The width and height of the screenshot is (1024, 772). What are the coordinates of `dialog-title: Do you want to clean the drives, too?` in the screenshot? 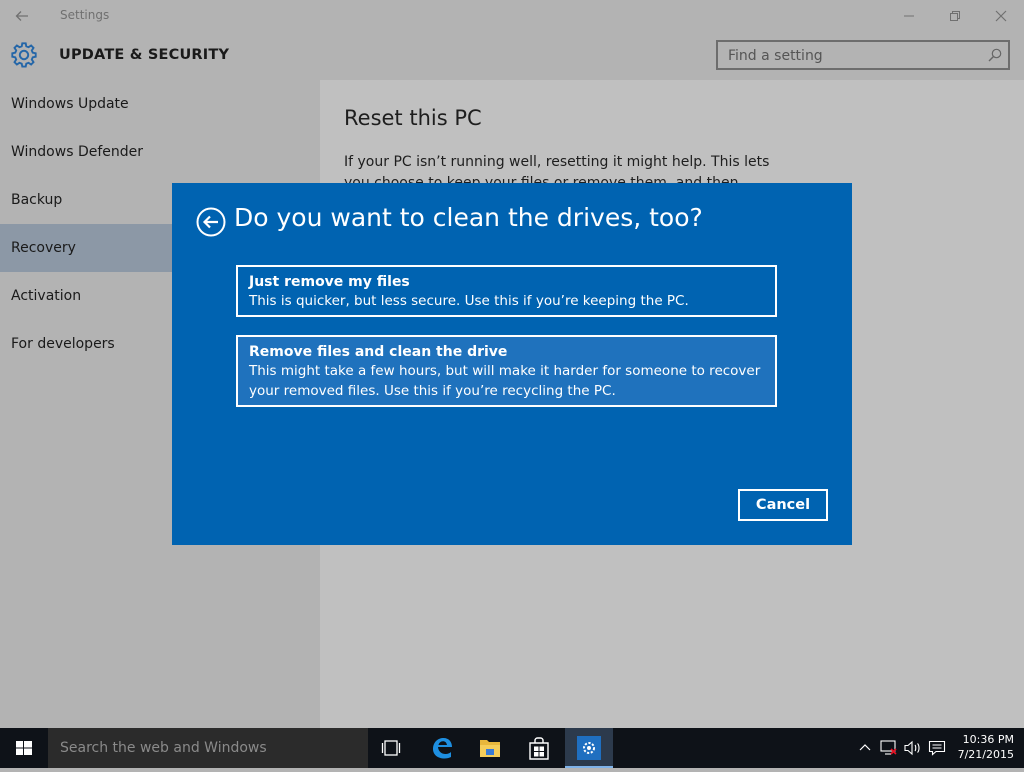 It's located at (468, 217).